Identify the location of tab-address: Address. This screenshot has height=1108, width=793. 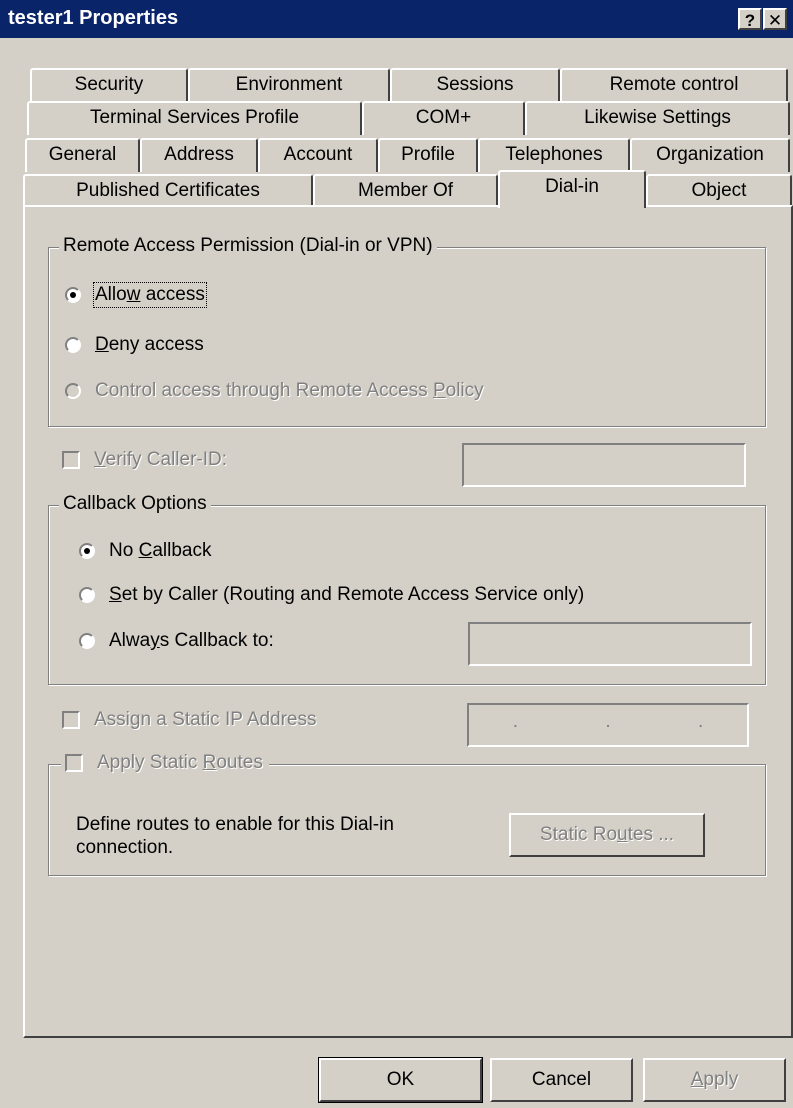
(199, 155).